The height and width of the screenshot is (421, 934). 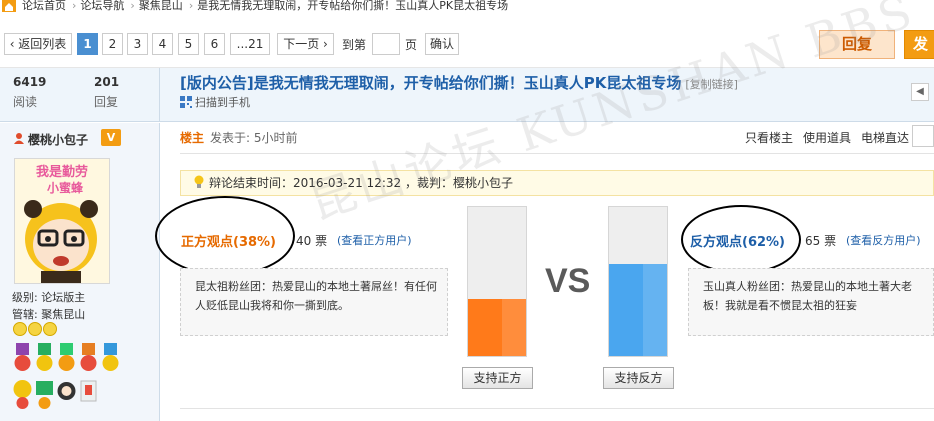 I want to click on user-icon, so click(x=19, y=138).